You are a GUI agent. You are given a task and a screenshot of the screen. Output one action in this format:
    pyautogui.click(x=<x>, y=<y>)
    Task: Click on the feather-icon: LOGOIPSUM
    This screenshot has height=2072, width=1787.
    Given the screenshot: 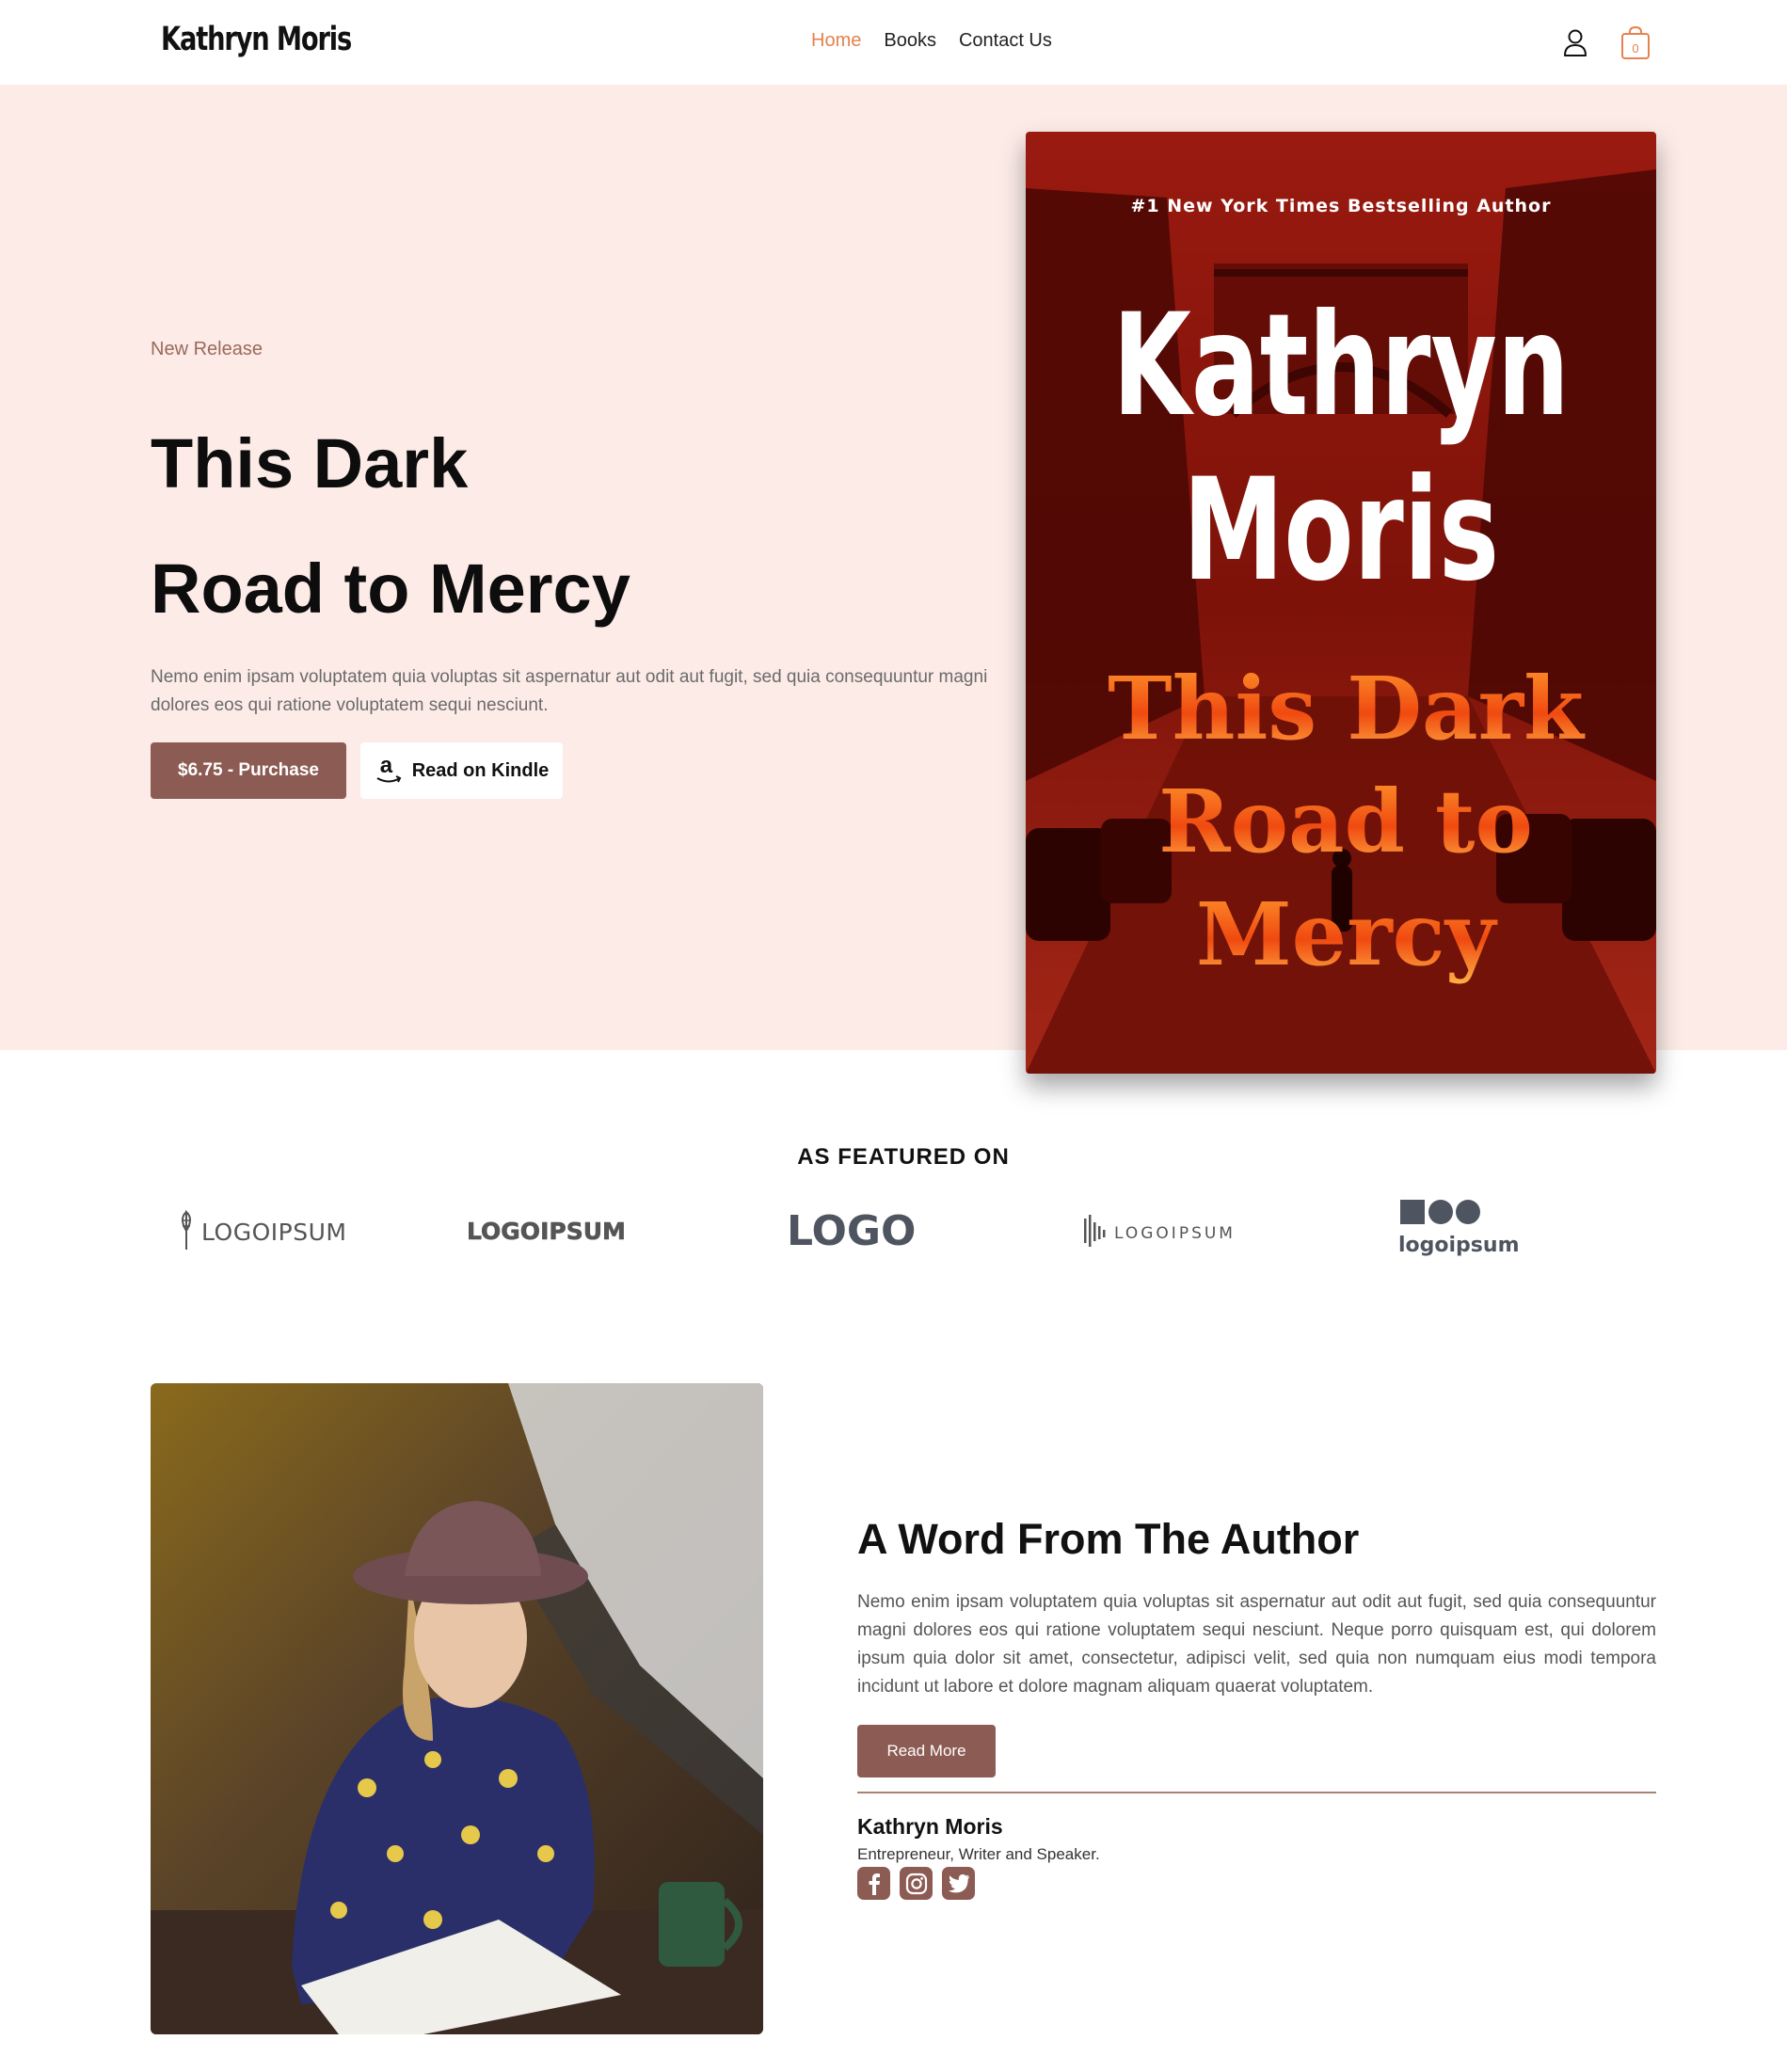 What is the action you would take?
    pyautogui.click(x=264, y=1229)
    